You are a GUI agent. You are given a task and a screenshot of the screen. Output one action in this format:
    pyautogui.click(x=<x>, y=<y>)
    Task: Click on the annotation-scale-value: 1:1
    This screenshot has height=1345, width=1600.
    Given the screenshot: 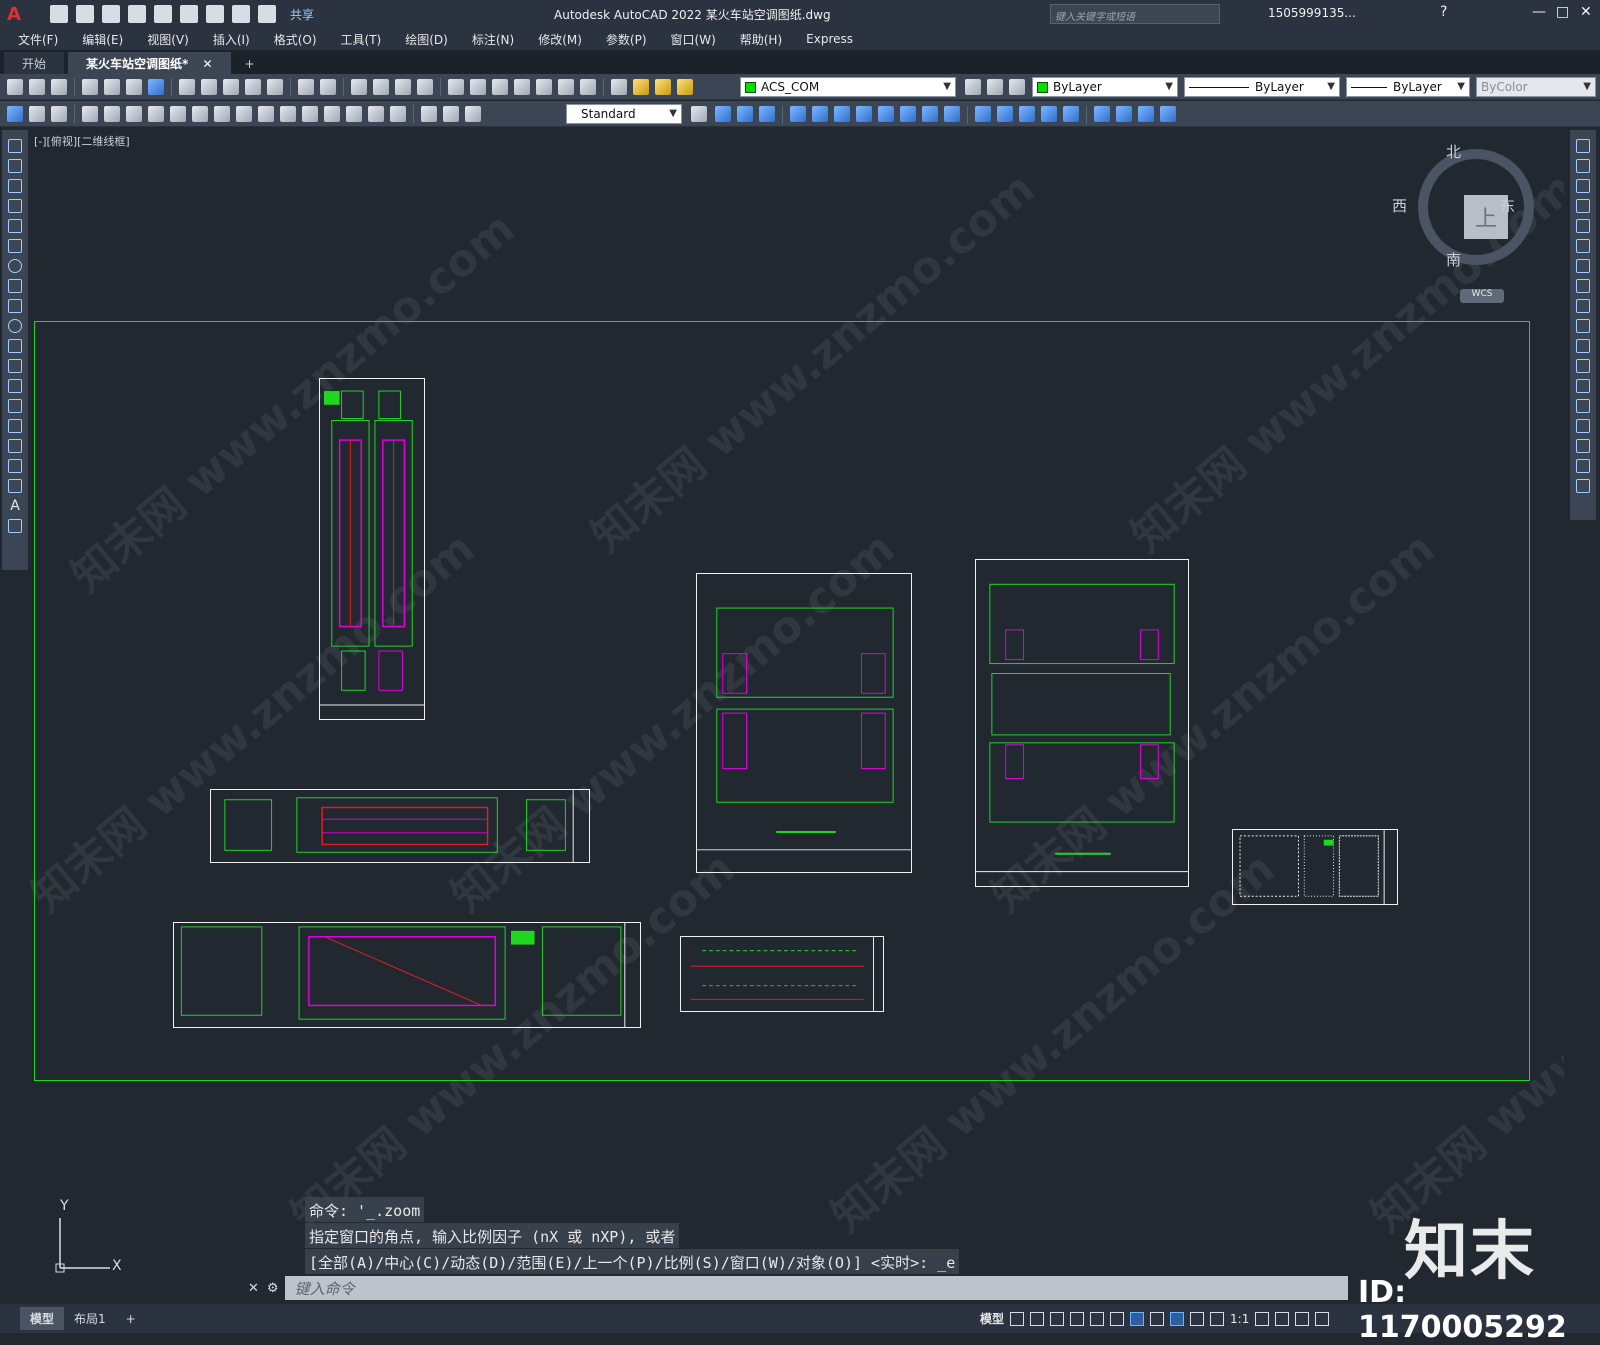 What is the action you would take?
    pyautogui.click(x=1239, y=1319)
    